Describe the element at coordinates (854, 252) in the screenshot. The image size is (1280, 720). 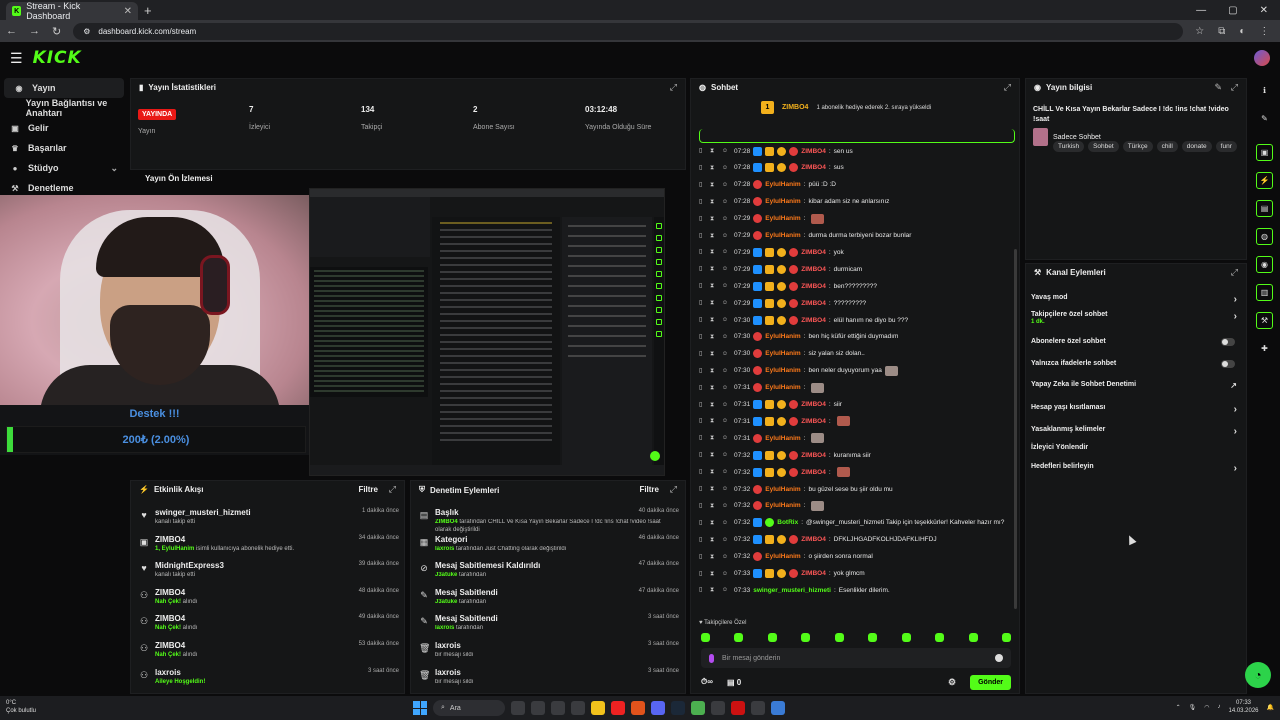
I see `chat-message: ▯ ⧗ ☺ 07:29 ZIMBO4: yok` at that location.